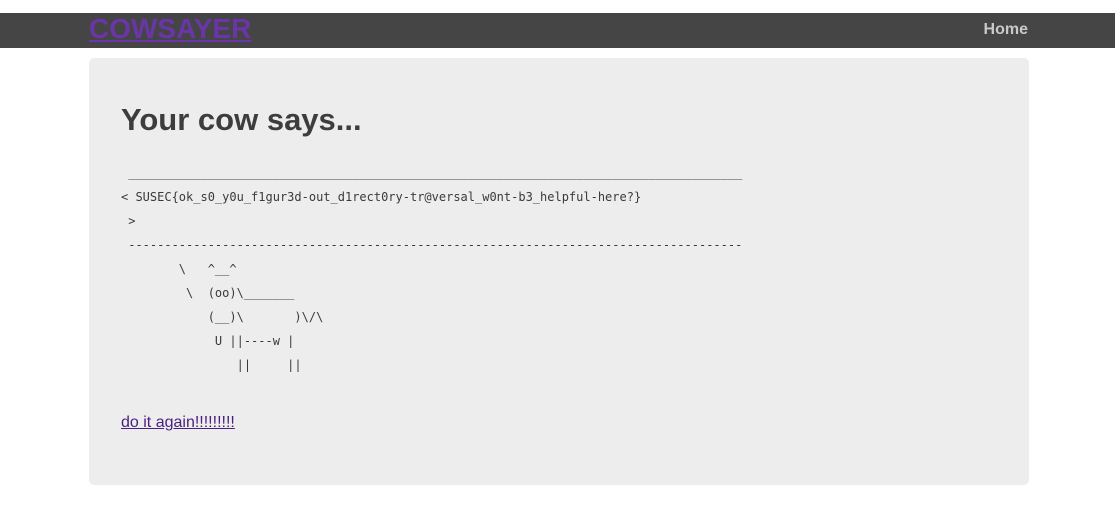 This screenshot has height=514, width=1115. I want to click on brand-link: COWSAYER, so click(170, 30).